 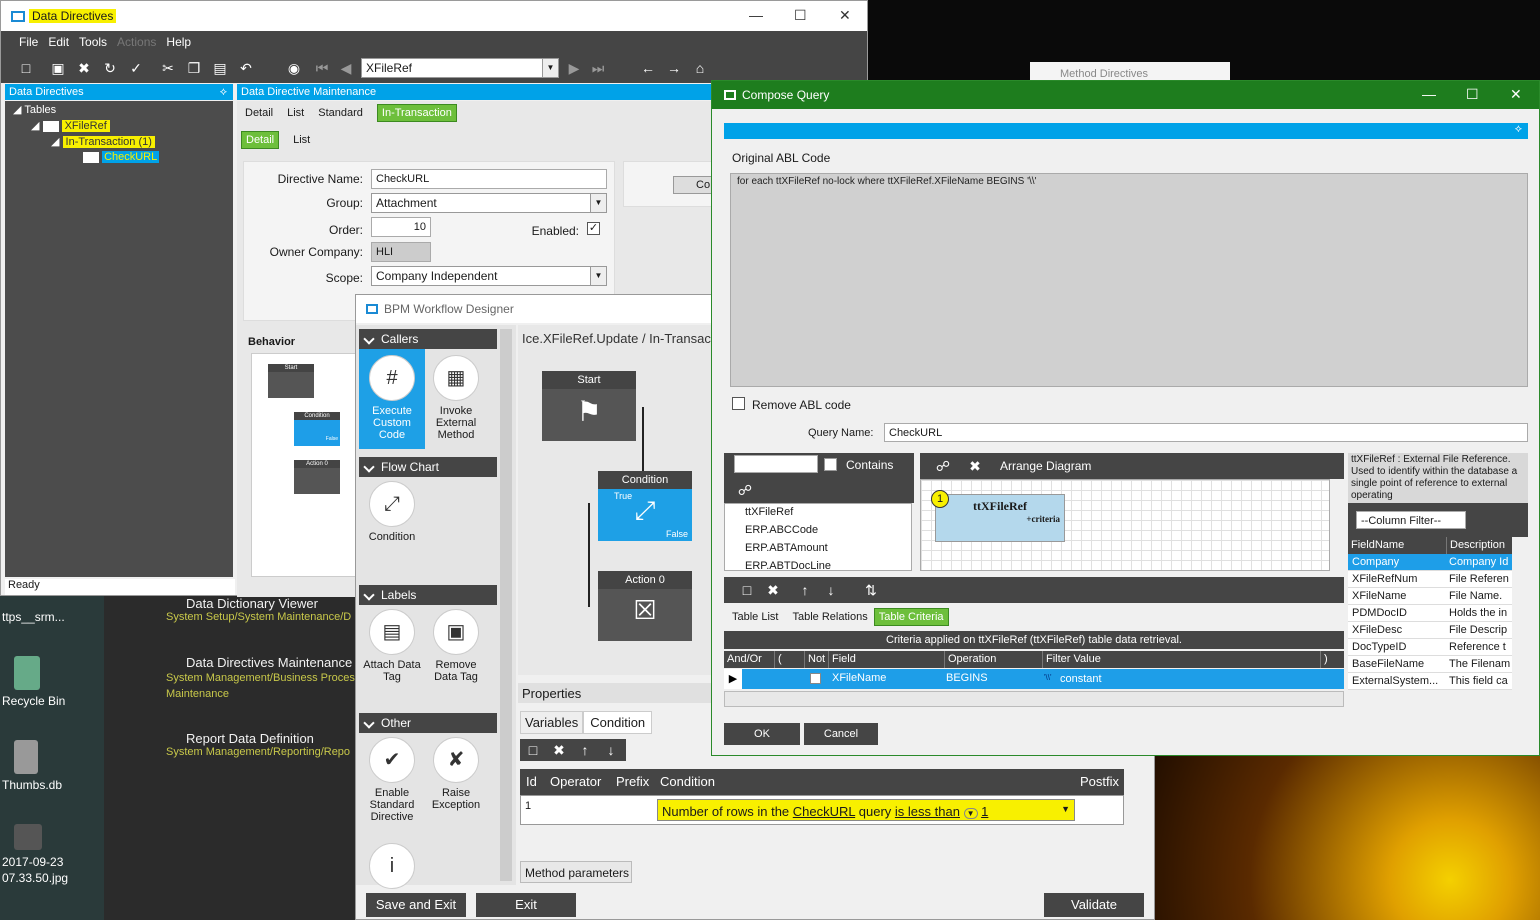 What do you see at coordinates (28, 42) in the screenshot?
I see `menu-file: File` at bounding box center [28, 42].